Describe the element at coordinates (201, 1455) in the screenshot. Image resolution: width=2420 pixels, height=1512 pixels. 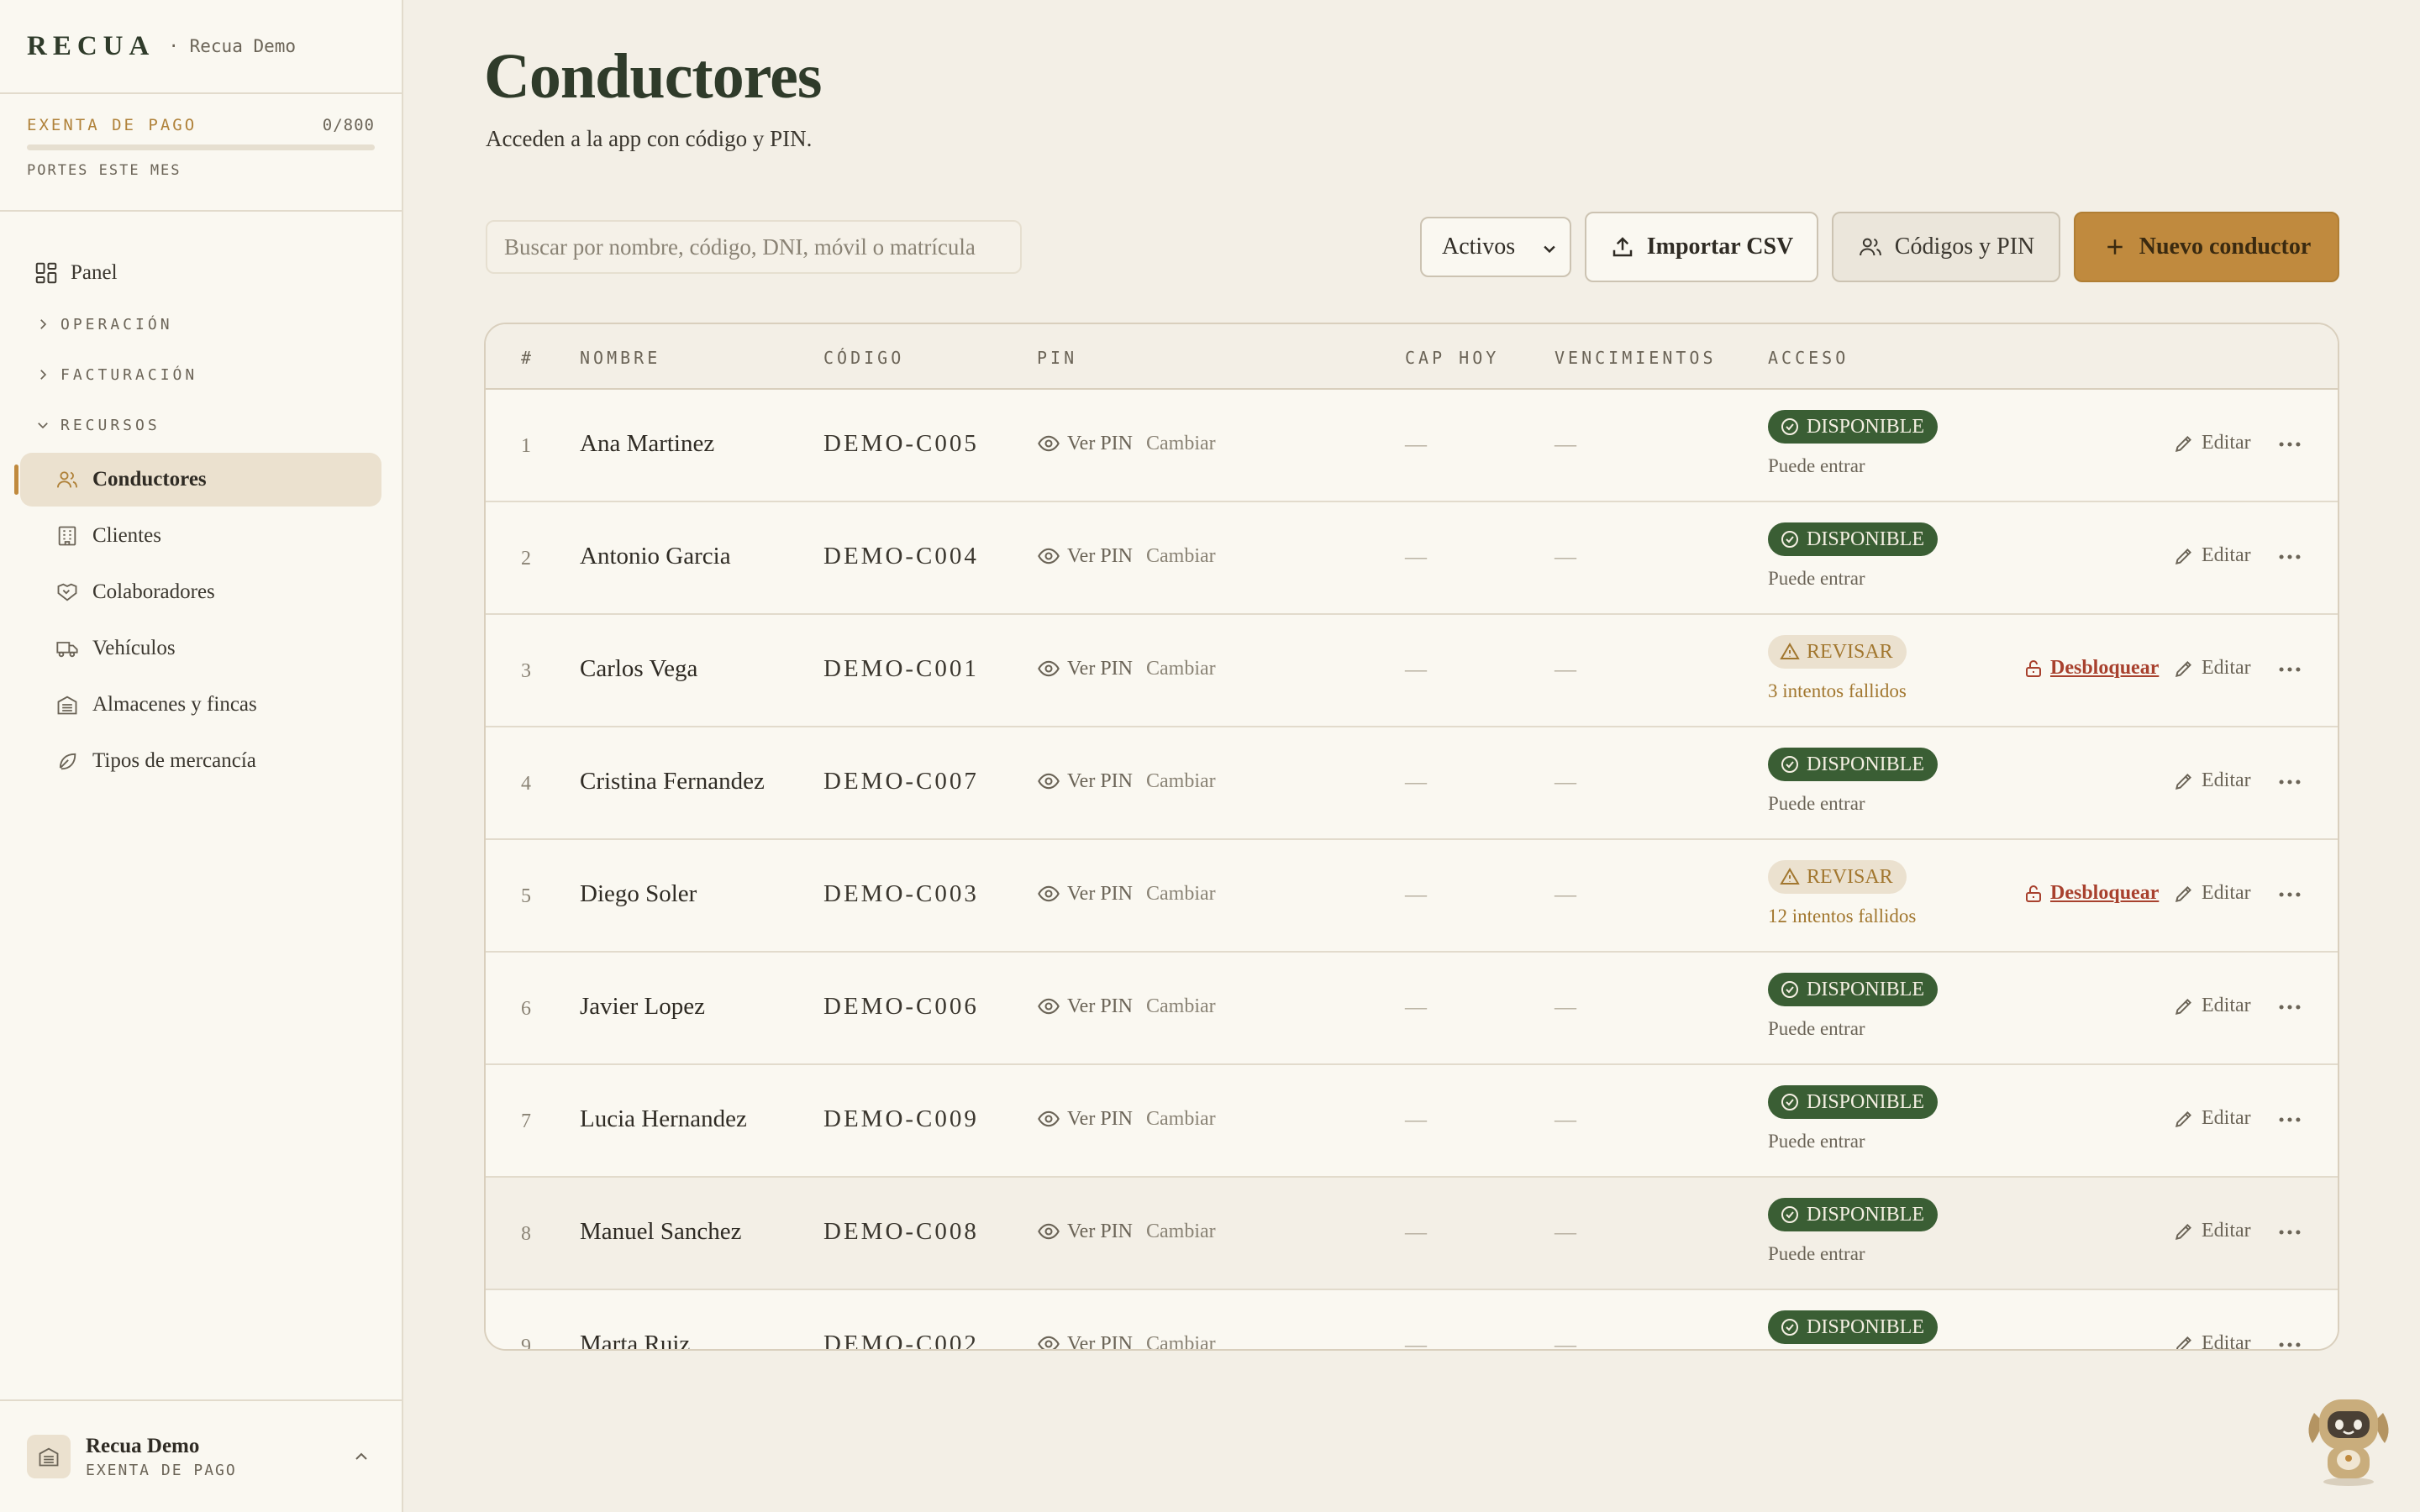
I see `account-switcher: Recua Demo EXENTA DE PAGO` at that location.